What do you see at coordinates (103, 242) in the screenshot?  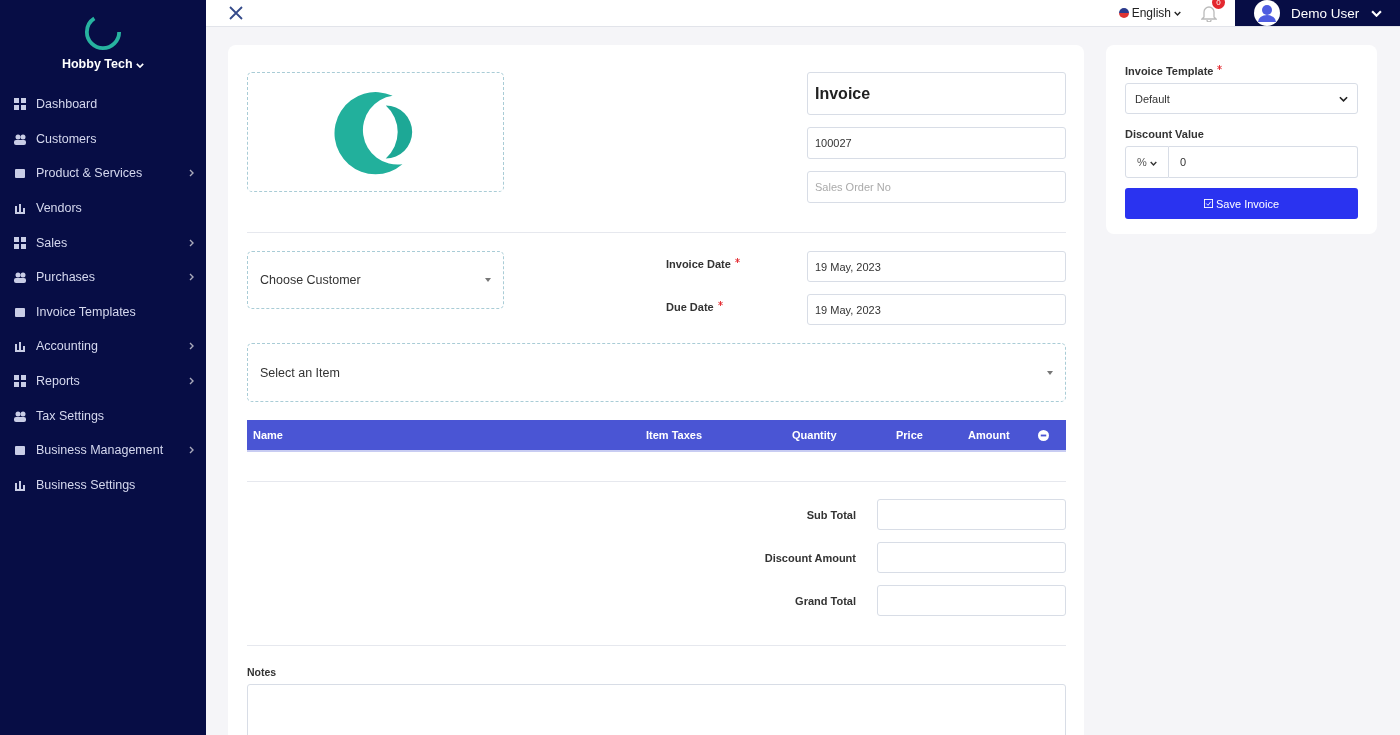 I see `sidebar-item: Sales` at bounding box center [103, 242].